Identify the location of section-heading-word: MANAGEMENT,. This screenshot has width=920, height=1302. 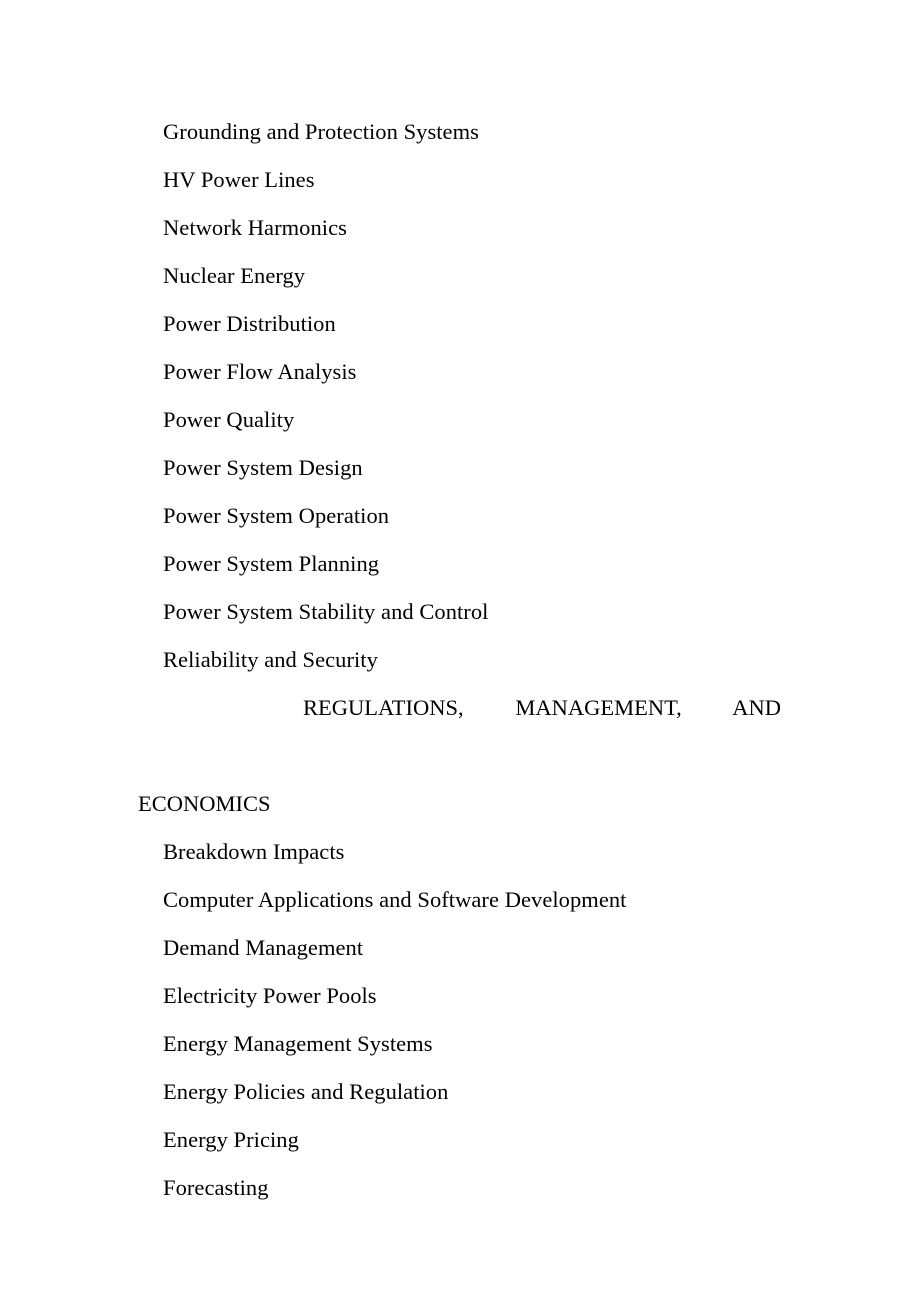
(598, 707).